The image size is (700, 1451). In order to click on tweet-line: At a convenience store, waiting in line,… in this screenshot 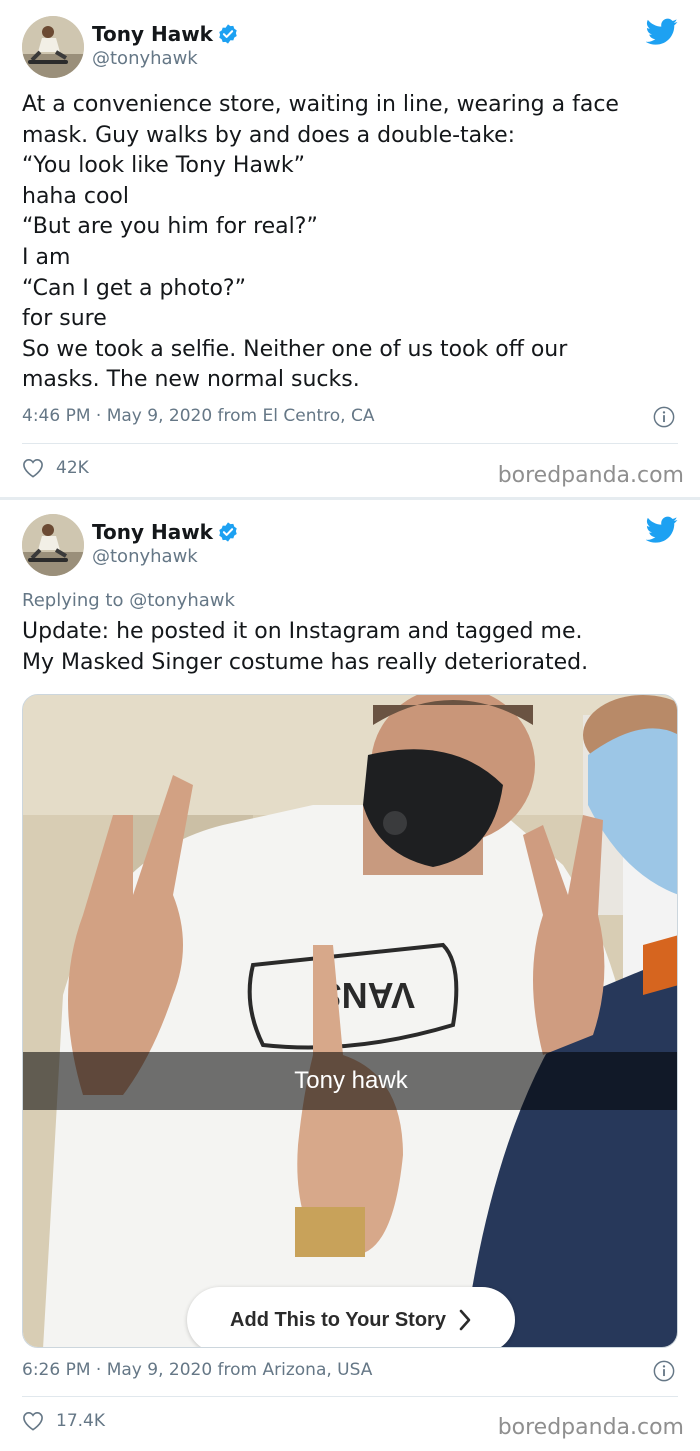, I will do `click(320, 104)`.